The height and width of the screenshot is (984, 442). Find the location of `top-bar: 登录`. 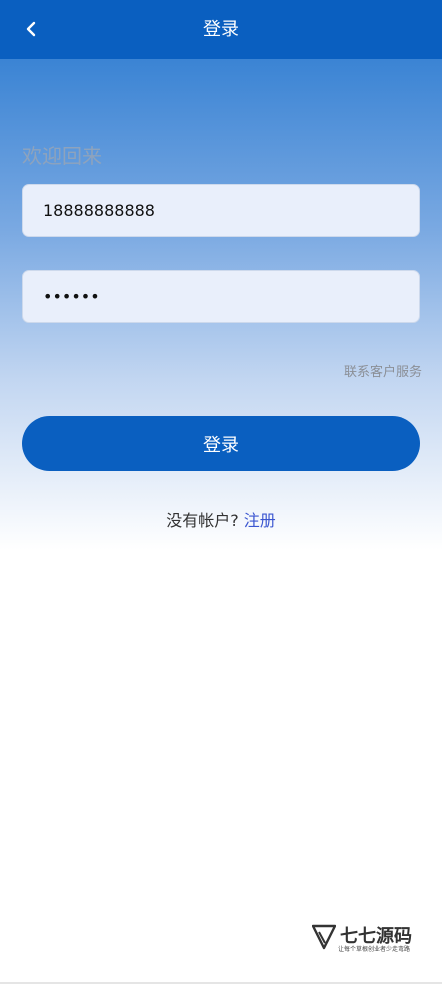

top-bar: 登录 is located at coordinates (221, 29).